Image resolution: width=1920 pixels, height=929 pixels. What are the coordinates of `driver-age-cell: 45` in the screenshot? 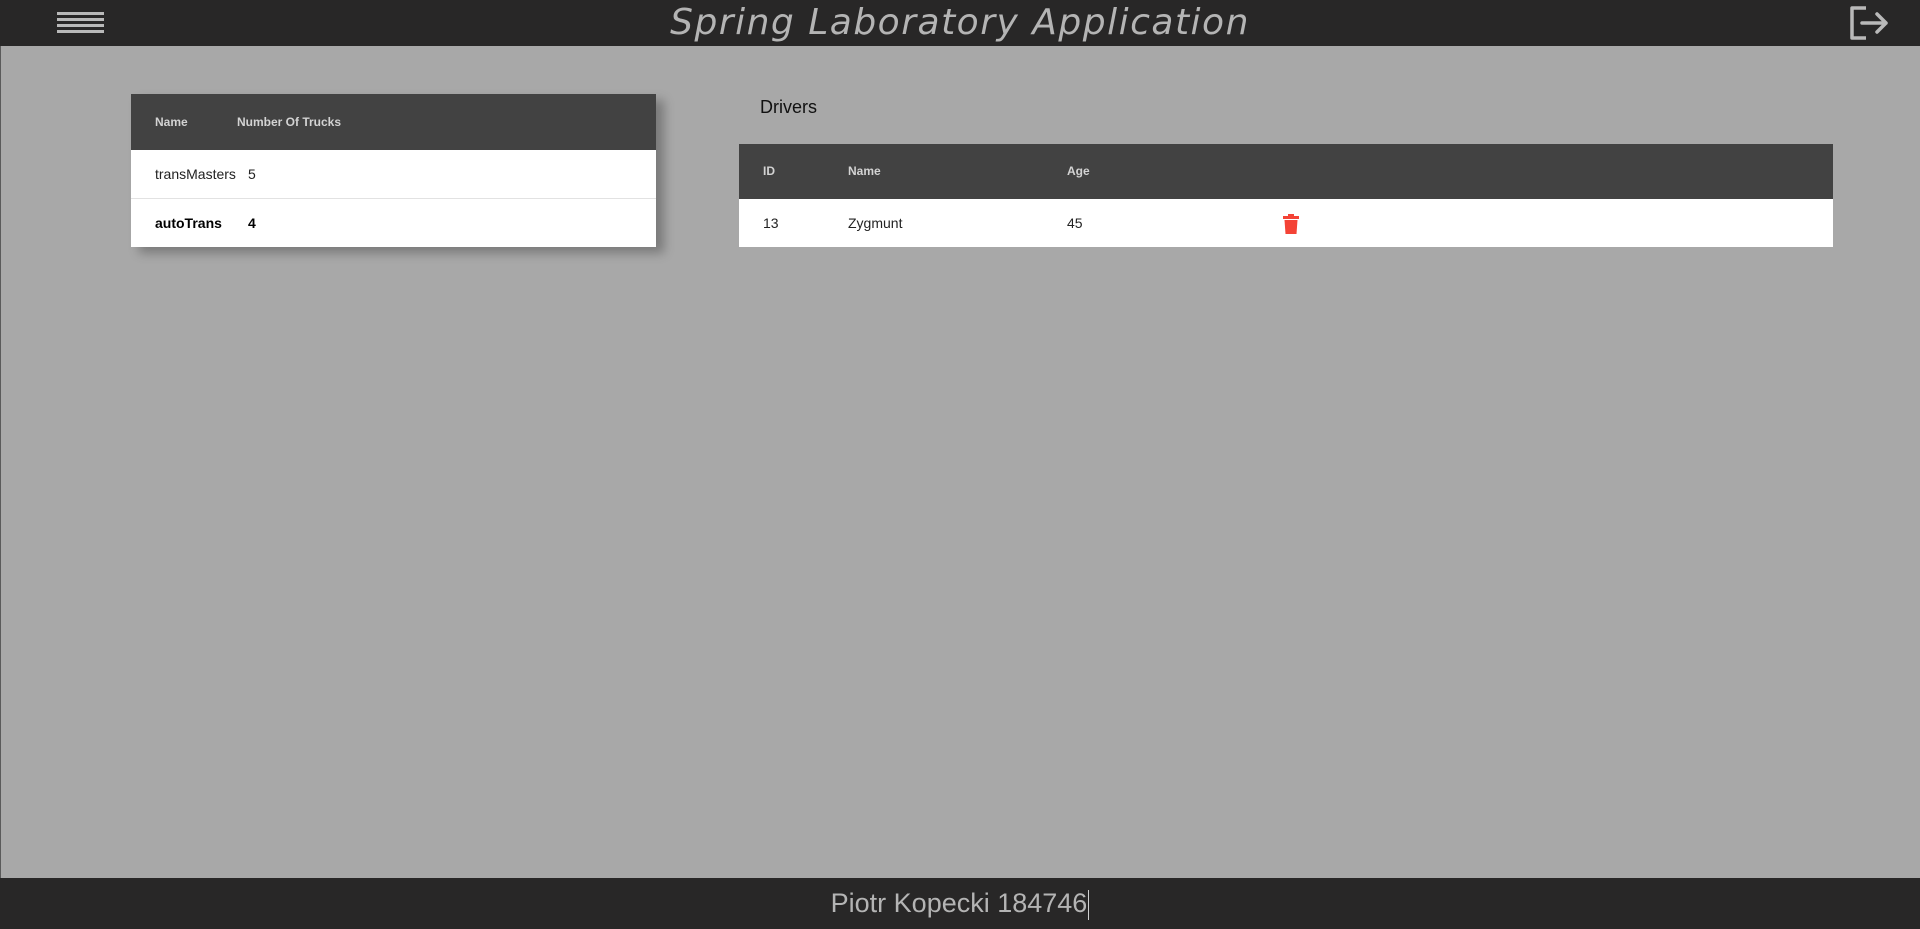 It's located at (1075, 223).